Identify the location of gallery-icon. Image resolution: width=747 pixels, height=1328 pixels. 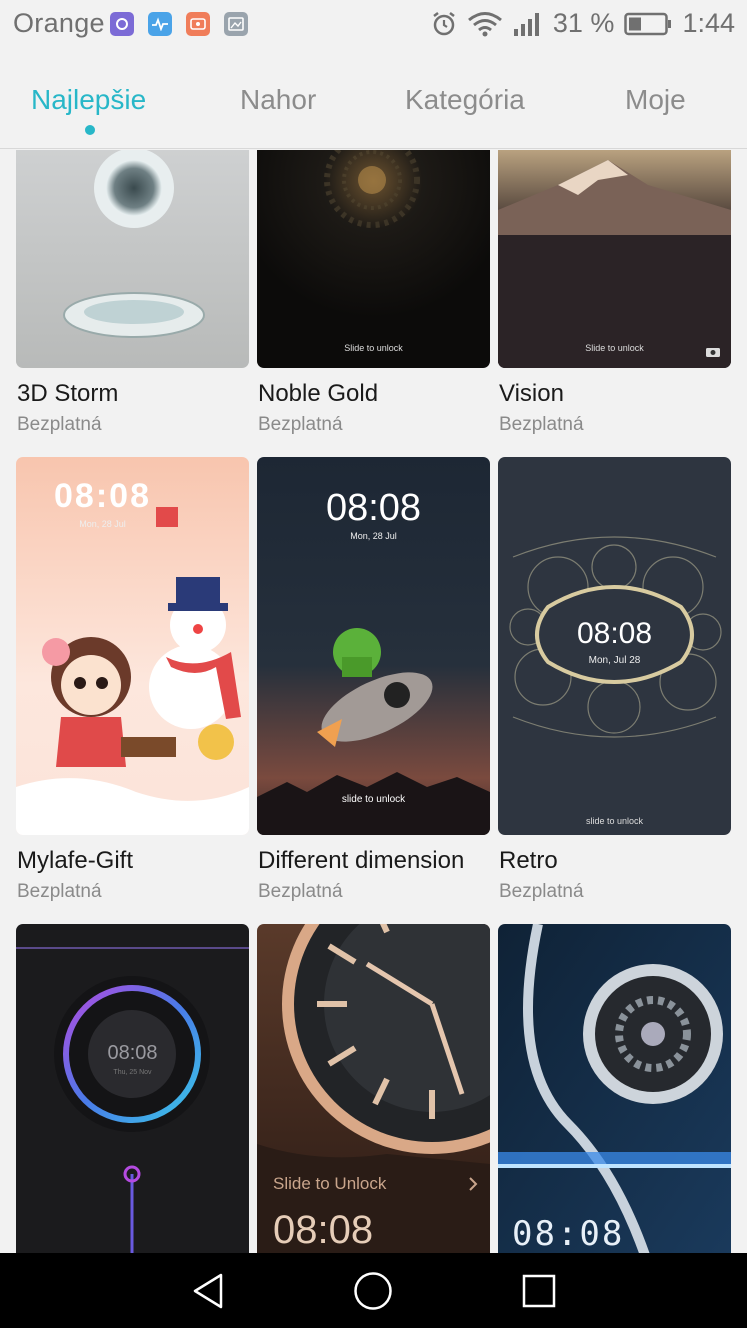
(236, 24).